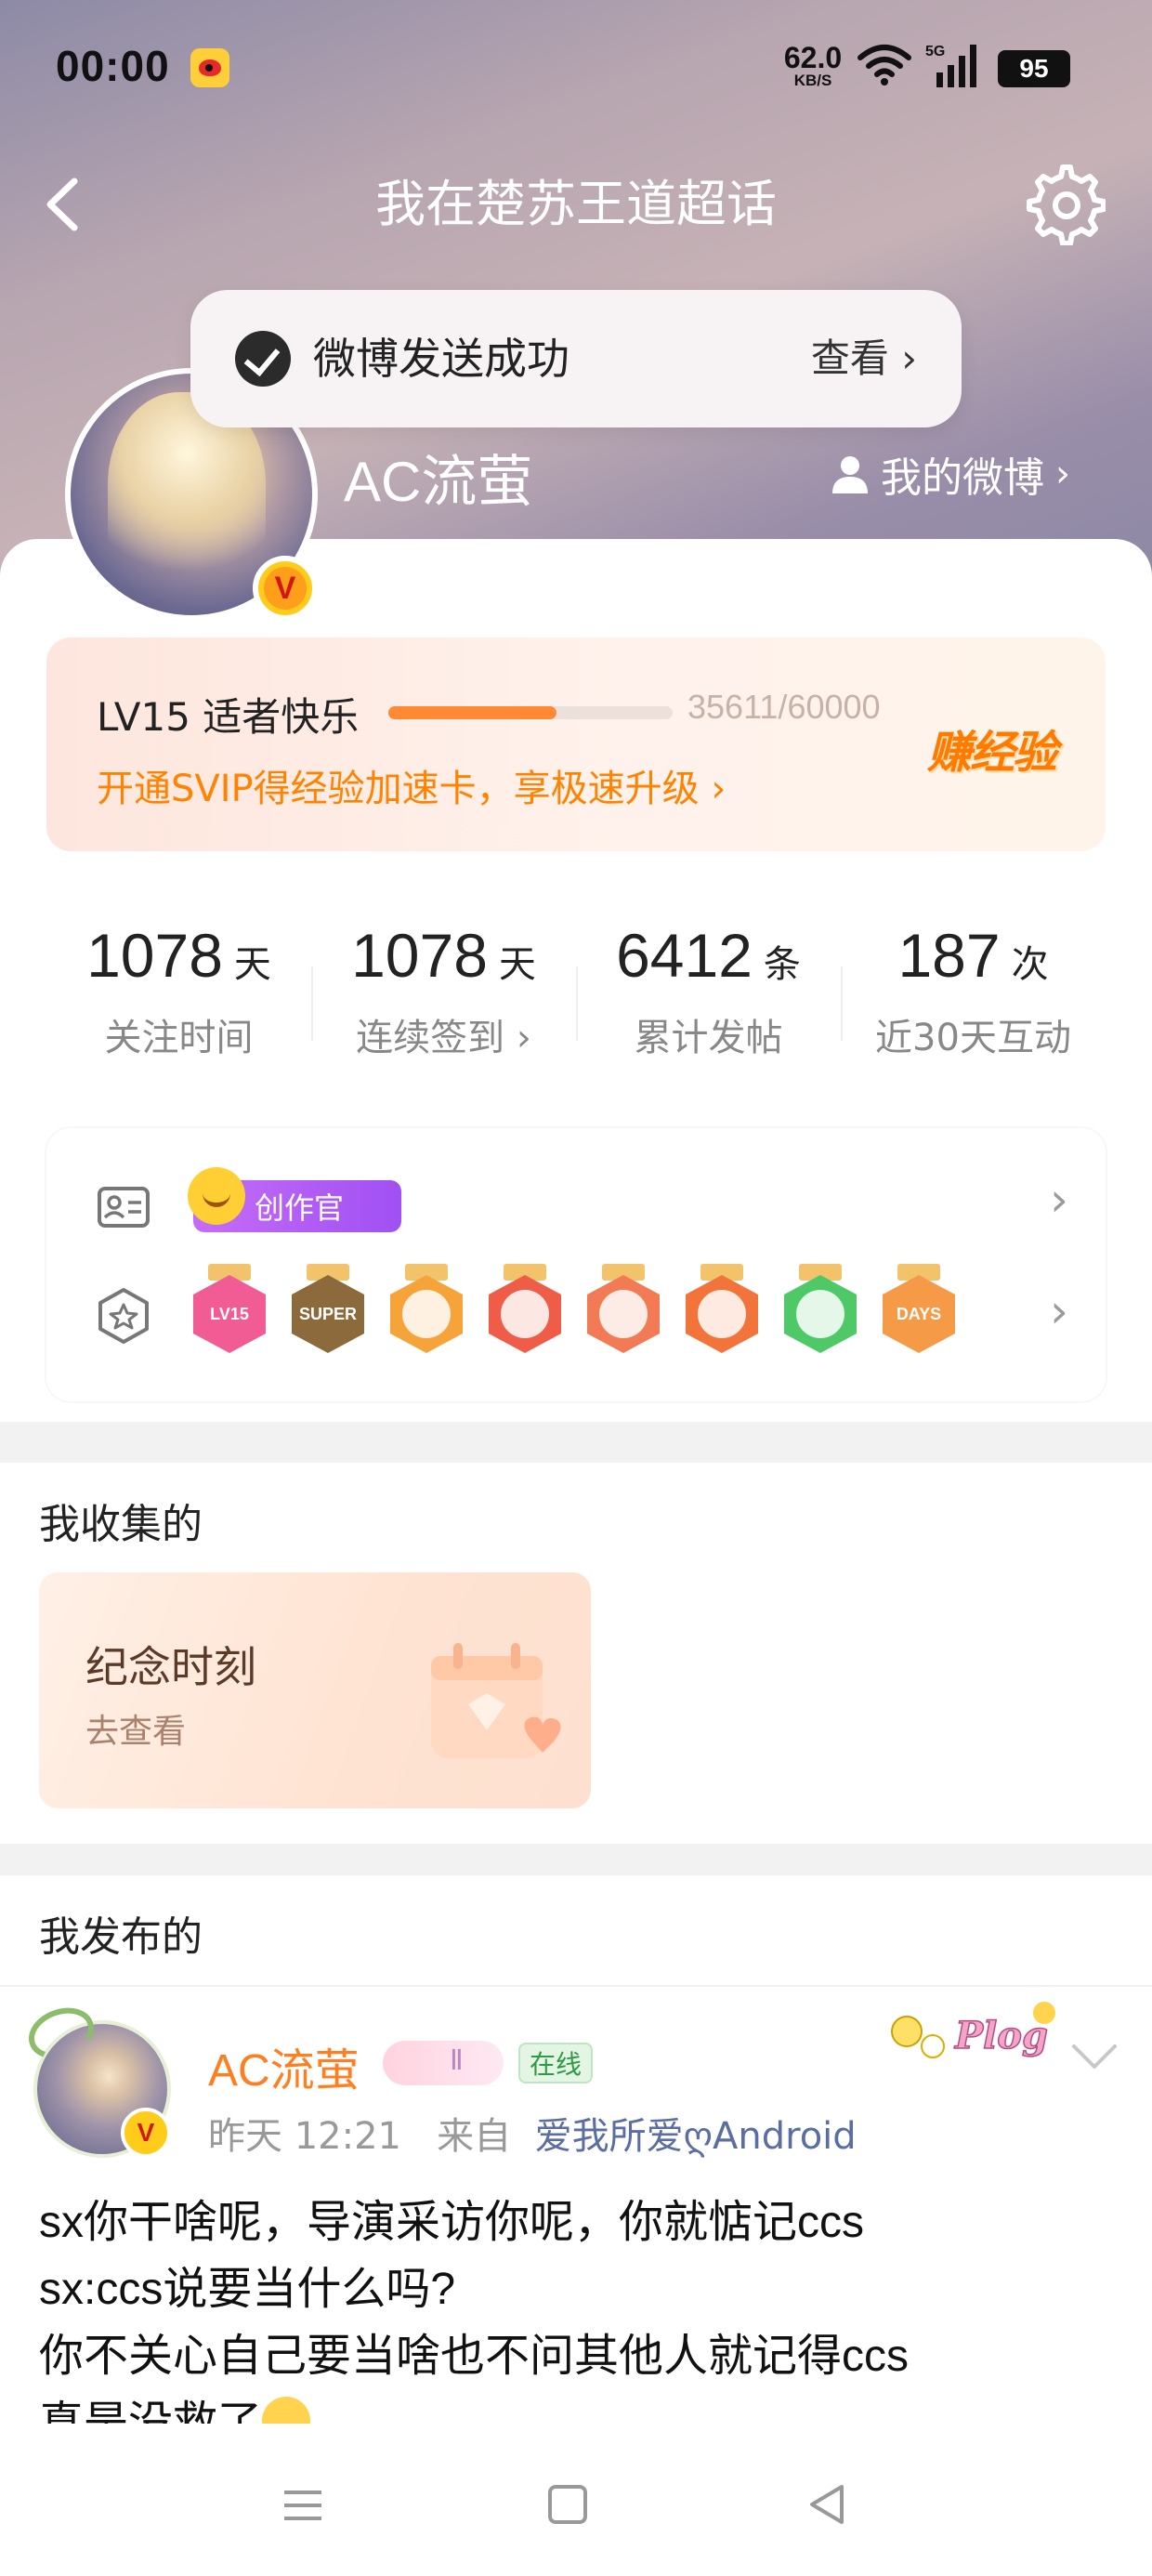 The width and height of the screenshot is (1152, 2576). What do you see at coordinates (1030, 964) in the screenshot?
I see `stat-unit: 次` at bounding box center [1030, 964].